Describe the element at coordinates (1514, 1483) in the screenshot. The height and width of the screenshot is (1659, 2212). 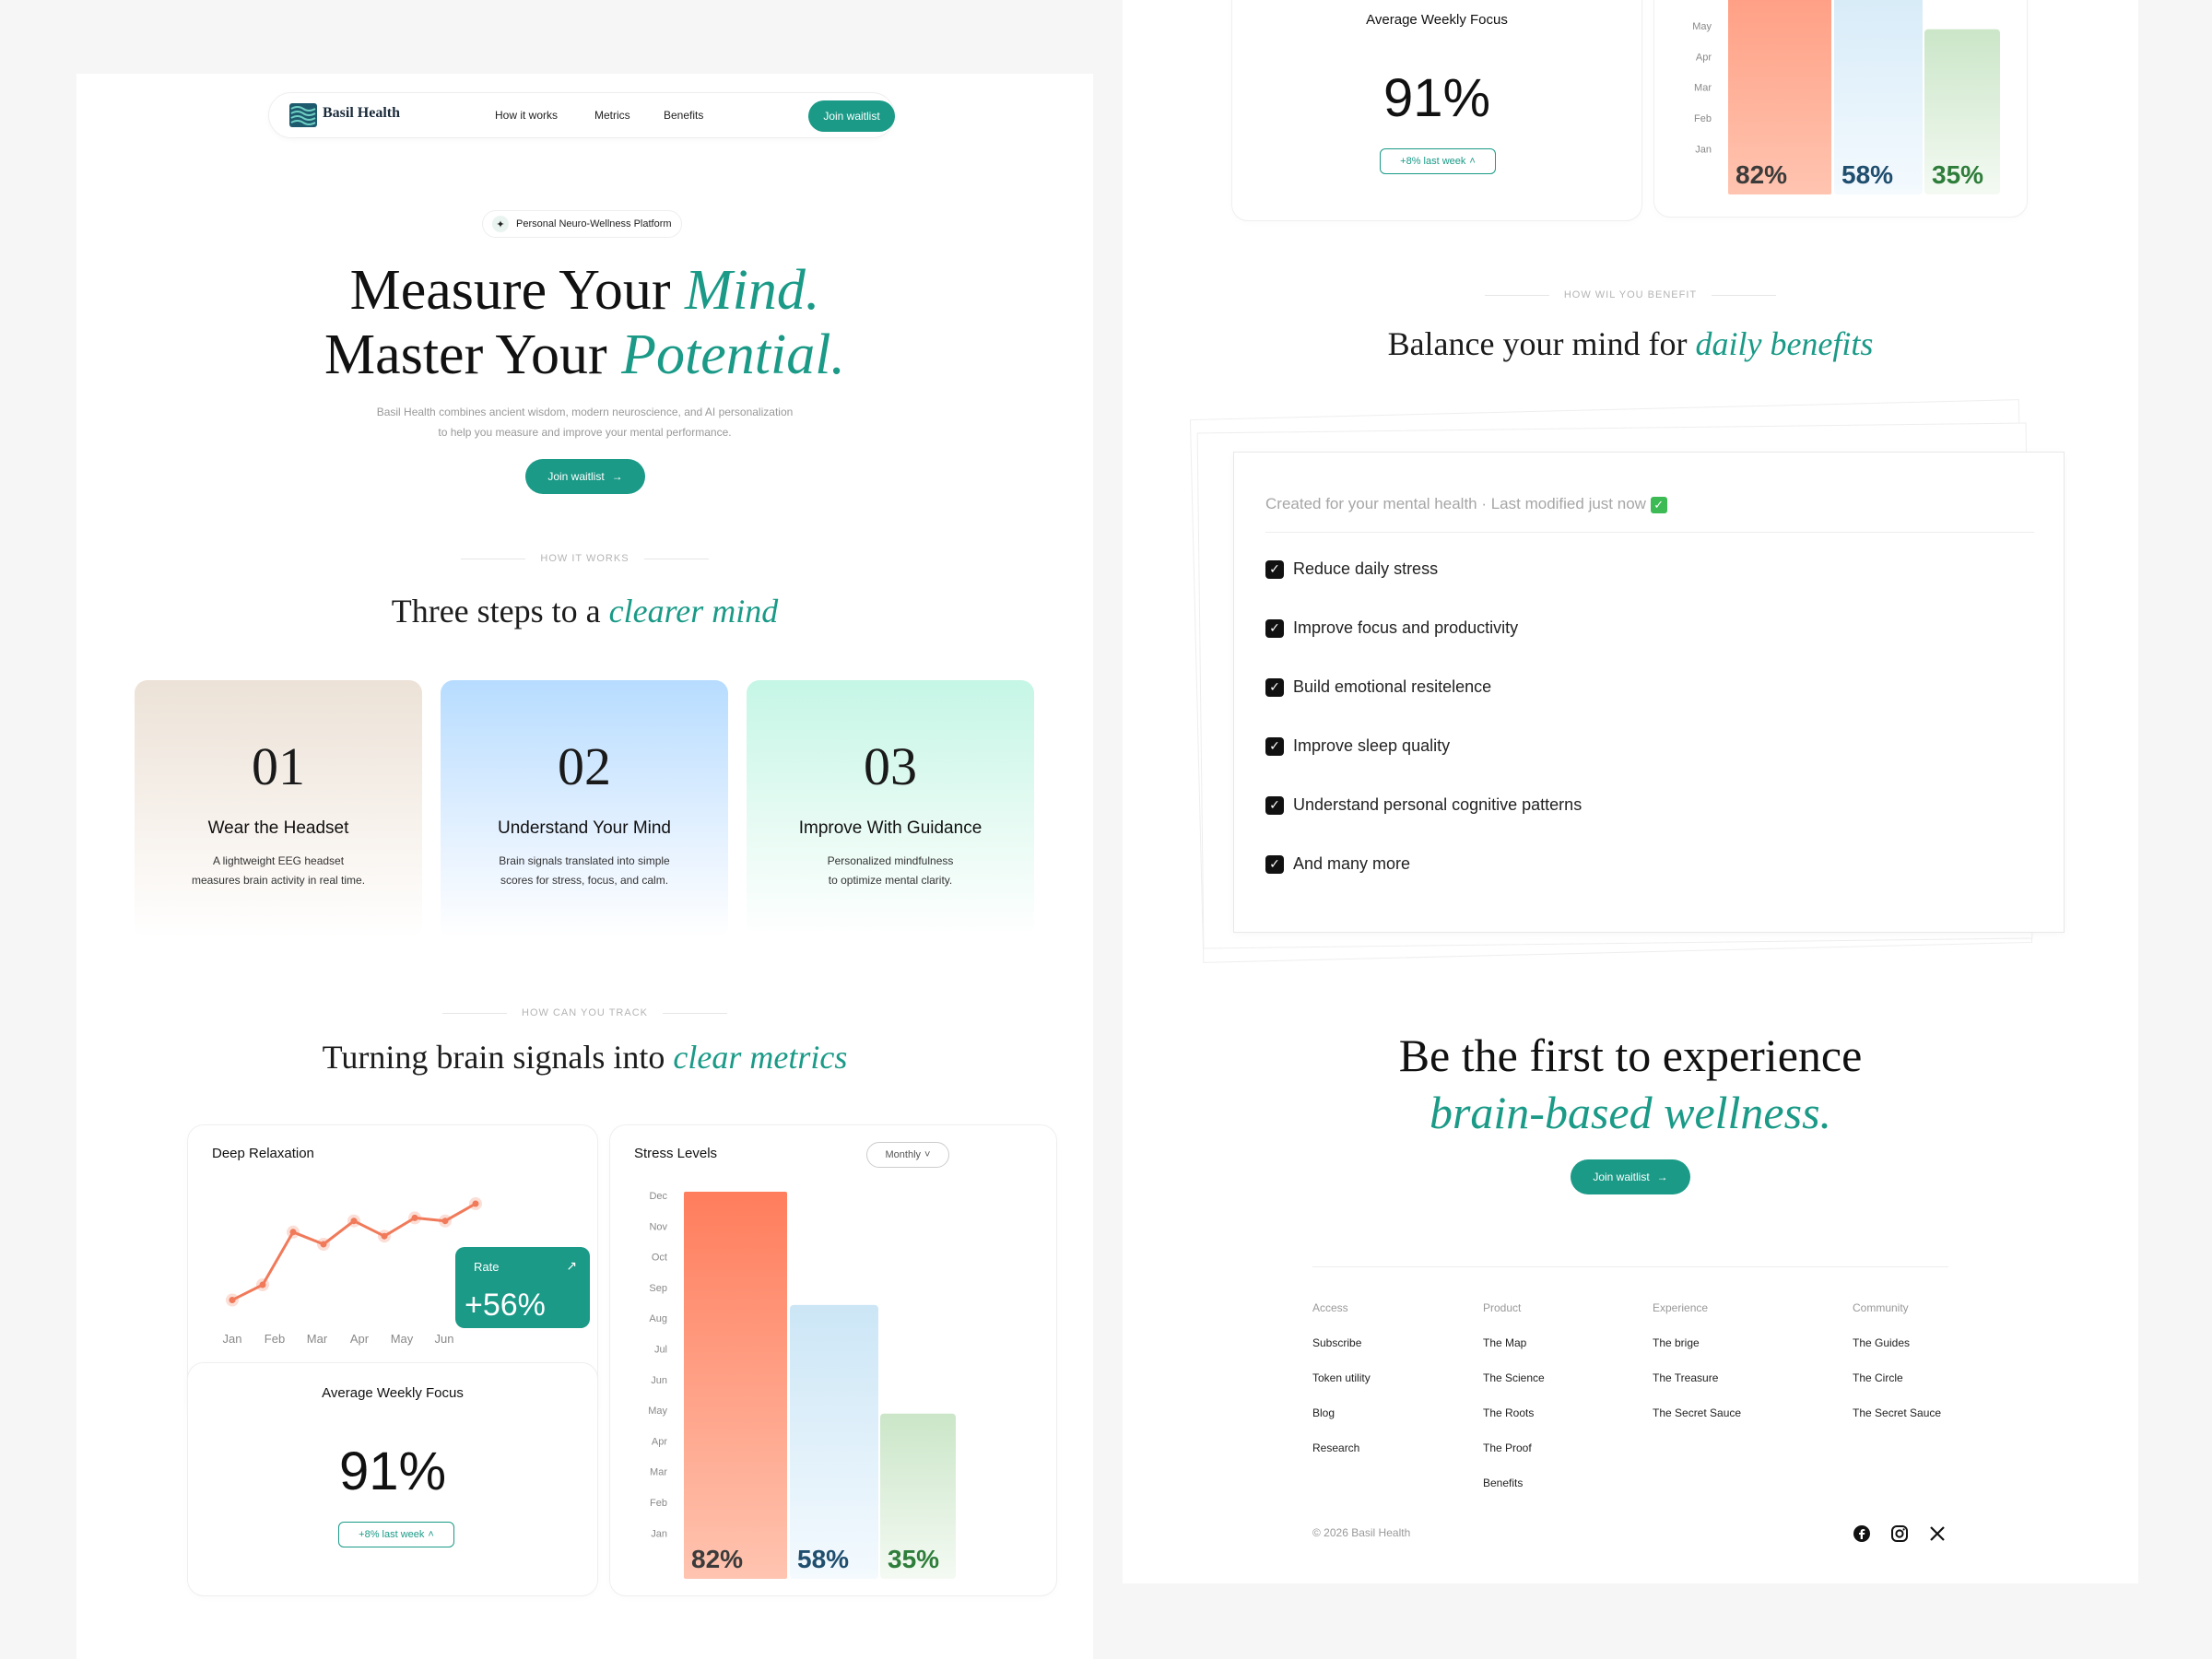
I see `footer-link: Benefits` at that location.